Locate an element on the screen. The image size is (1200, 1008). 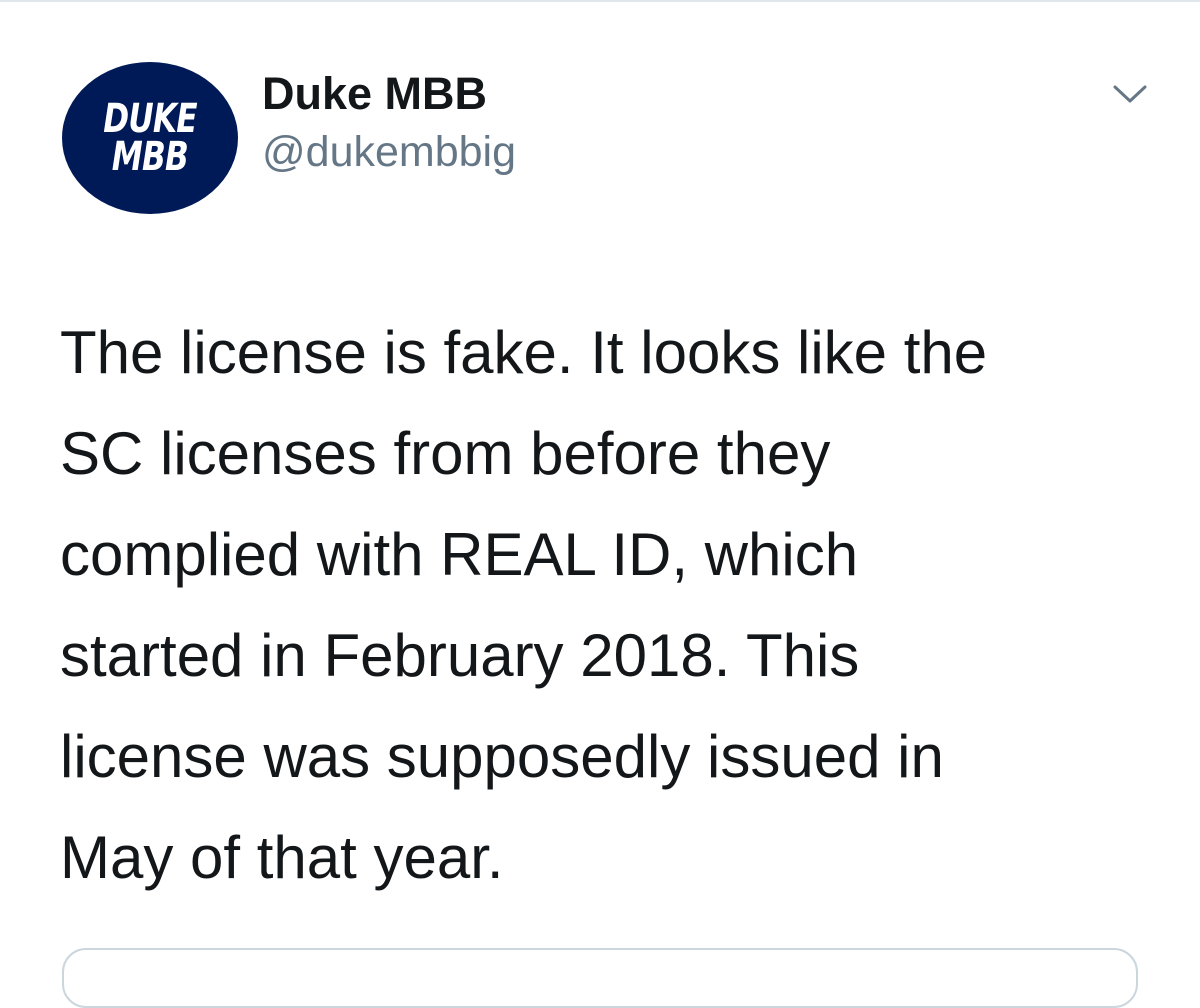
avatar-text-duke: DUKE is located at coordinates (150, 119).